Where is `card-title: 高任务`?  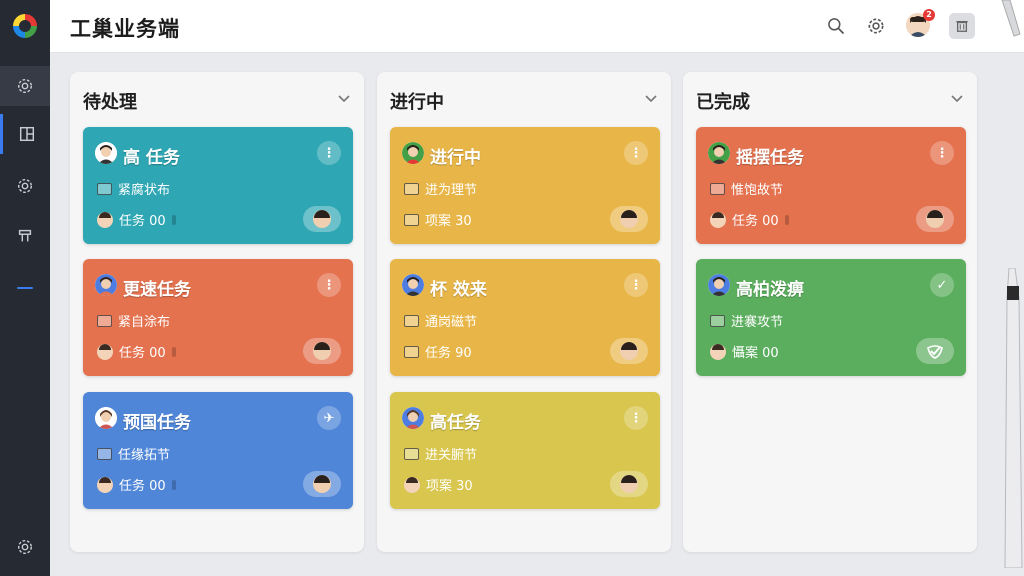
card-title: 高任务 is located at coordinates (455, 423).